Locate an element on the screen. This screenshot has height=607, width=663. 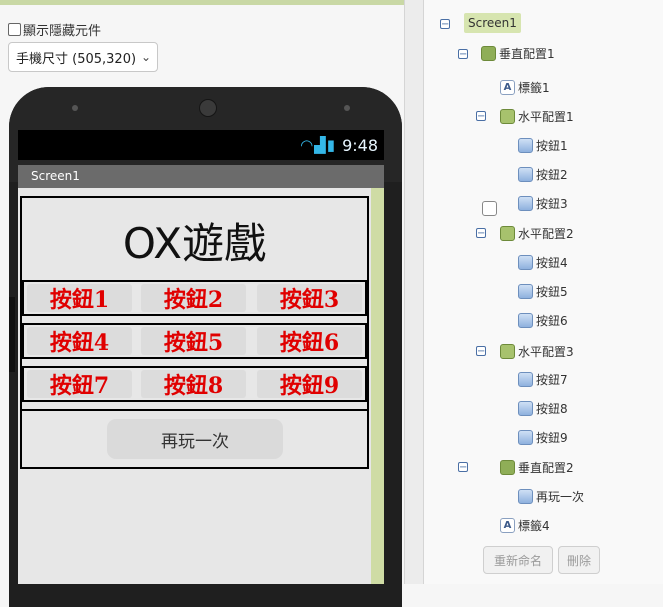
tree-label: 按鈕6 is located at coordinates (552, 321).